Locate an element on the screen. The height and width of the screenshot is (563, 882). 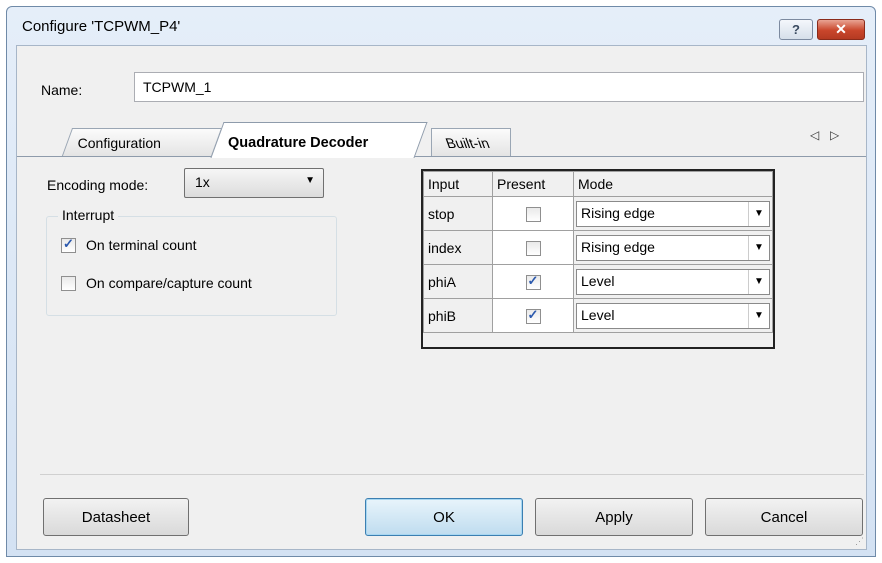
table-row: phiB Level ▼ is located at coordinates (598, 315).